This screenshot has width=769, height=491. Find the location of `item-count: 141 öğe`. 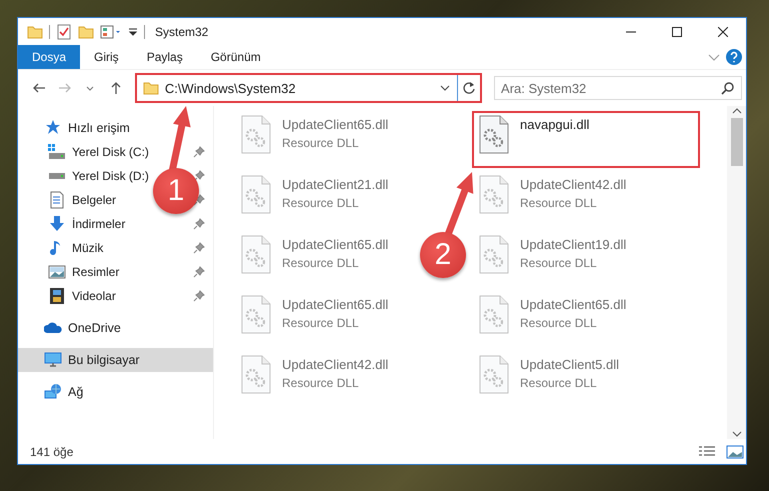

item-count: 141 öğe is located at coordinates (52, 451).